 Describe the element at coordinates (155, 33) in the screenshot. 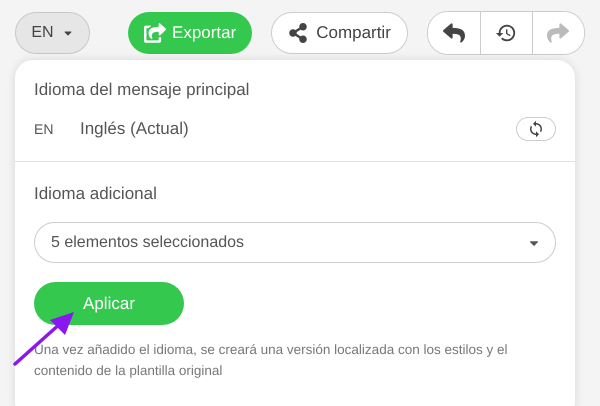

I see `export-icon` at that location.